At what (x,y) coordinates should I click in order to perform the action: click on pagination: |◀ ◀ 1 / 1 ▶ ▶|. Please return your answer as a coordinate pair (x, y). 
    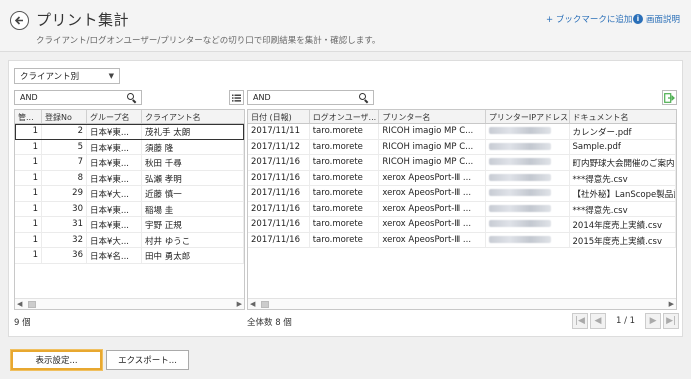
    Looking at the image, I should click on (626, 320).